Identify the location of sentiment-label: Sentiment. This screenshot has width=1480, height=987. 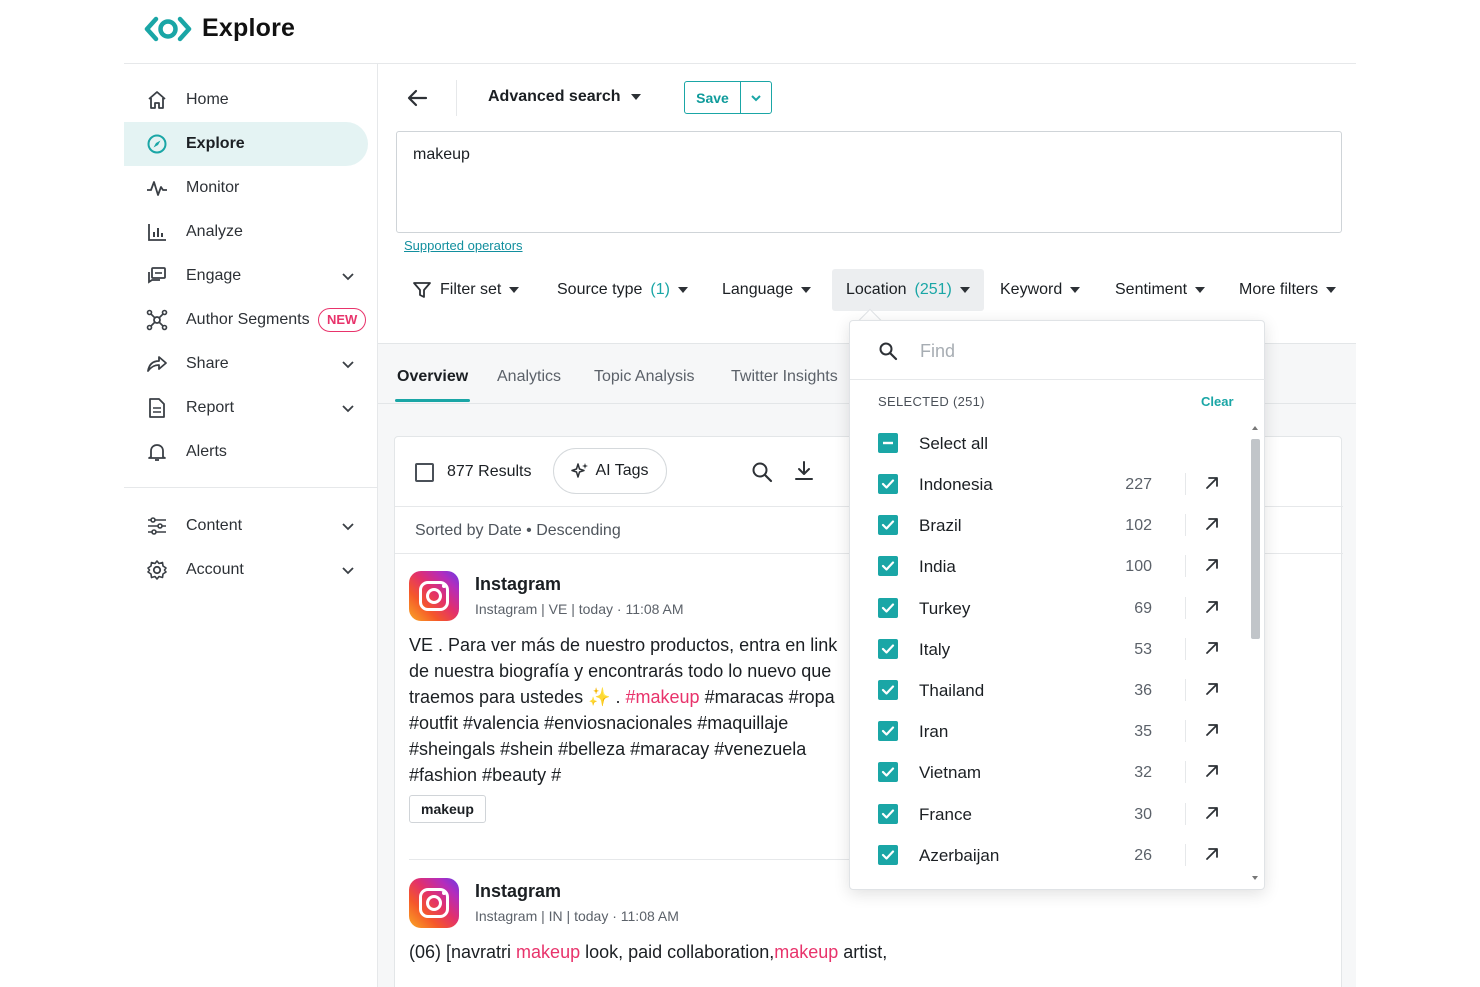
(1151, 289).